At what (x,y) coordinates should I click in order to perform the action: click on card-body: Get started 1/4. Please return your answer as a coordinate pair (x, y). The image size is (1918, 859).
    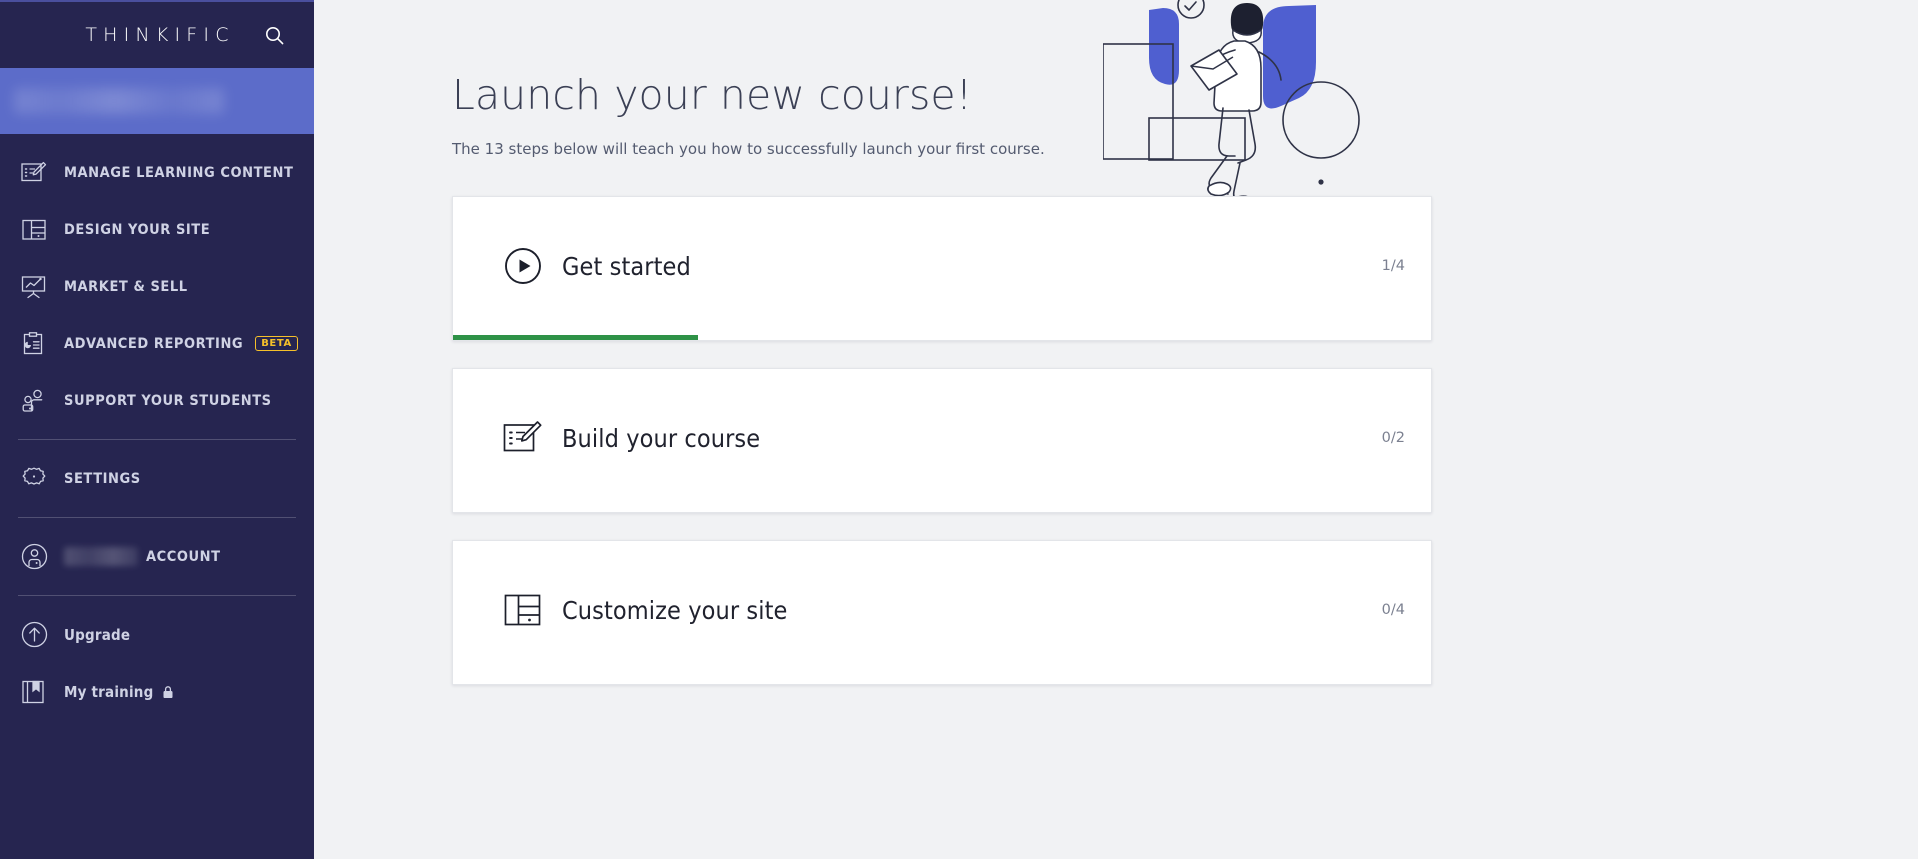
    Looking at the image, I should click on (942, 266).